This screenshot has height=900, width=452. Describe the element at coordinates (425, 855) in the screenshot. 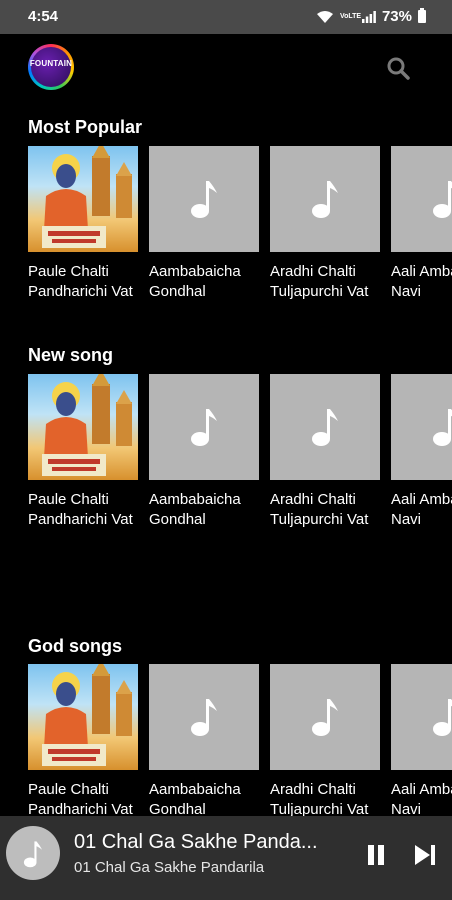

I see `skip-next-icon` at that location.